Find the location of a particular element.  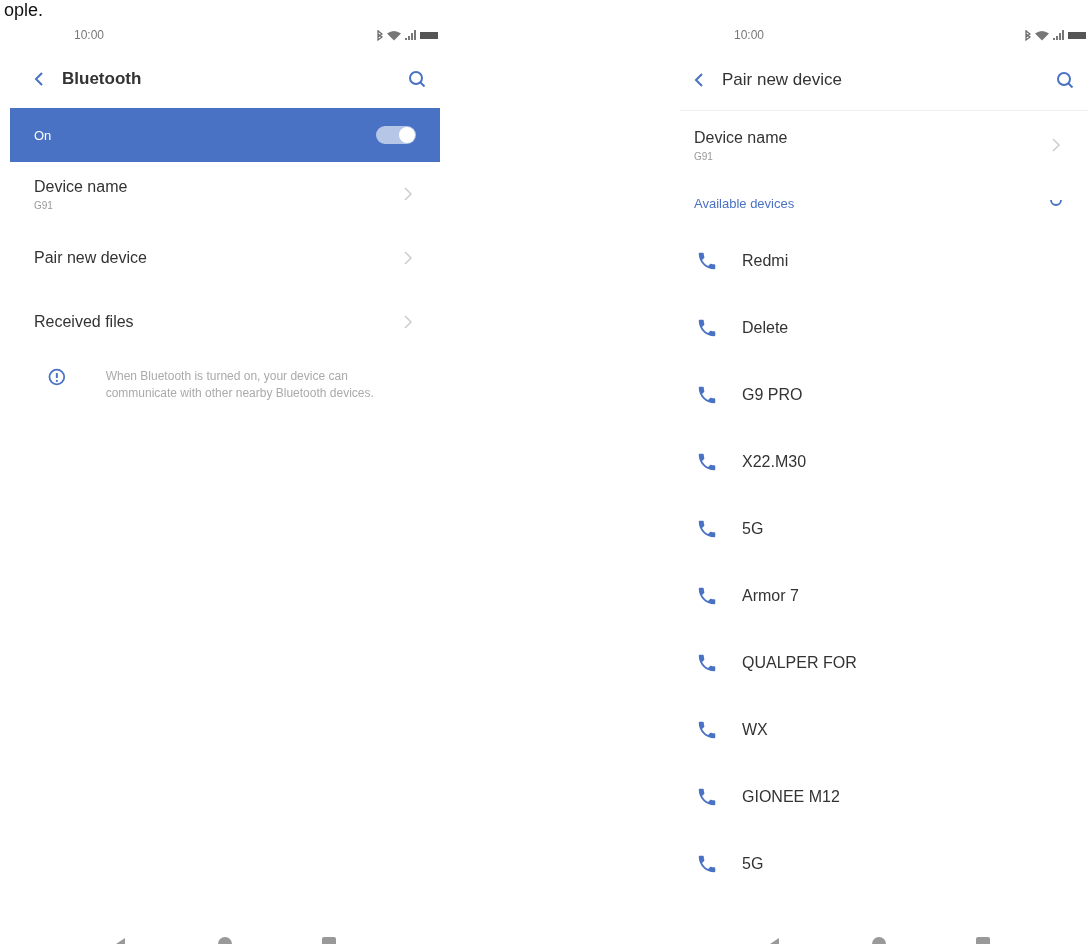

device-name: WX is located at coordinates (755, 729).